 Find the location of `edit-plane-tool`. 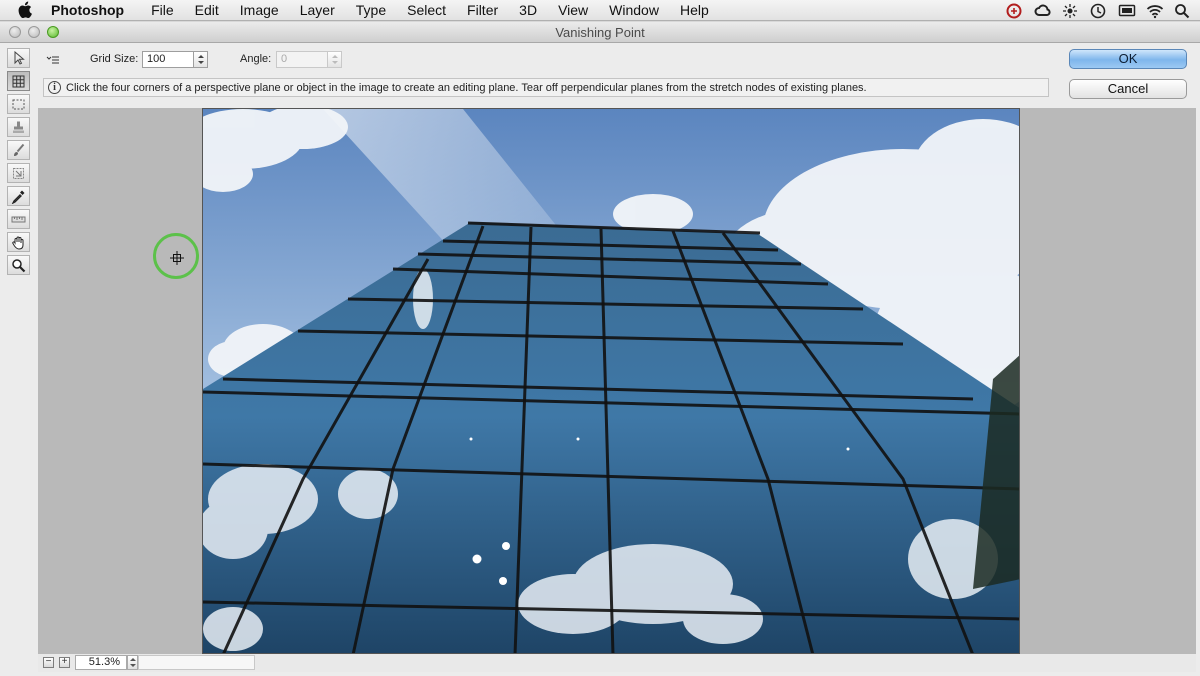

edit-plane-tool is located at coordinates (18, 58).